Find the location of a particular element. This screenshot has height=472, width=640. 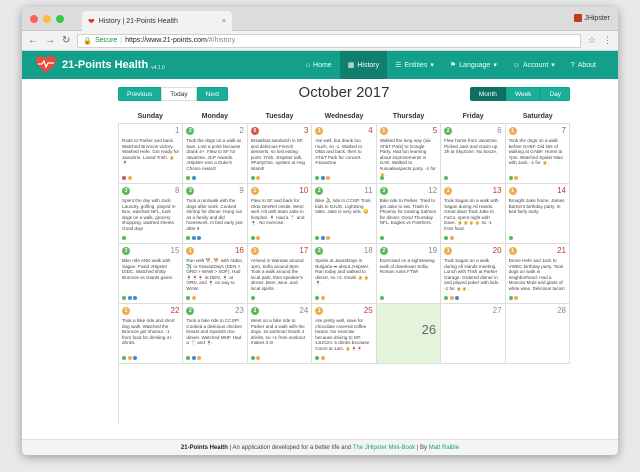

close-icon is located at coordinates (34, 19).